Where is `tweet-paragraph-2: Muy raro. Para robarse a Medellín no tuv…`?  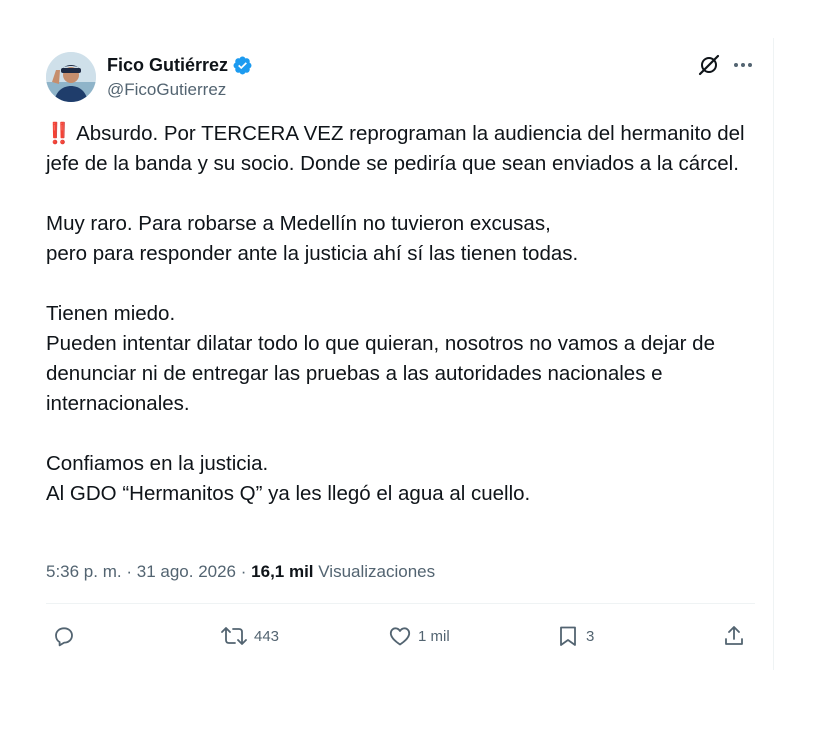
tweet-paragraph-2: Muy raro. Para robarse a Medellín no tuv… is located at coordinates (402, 239).